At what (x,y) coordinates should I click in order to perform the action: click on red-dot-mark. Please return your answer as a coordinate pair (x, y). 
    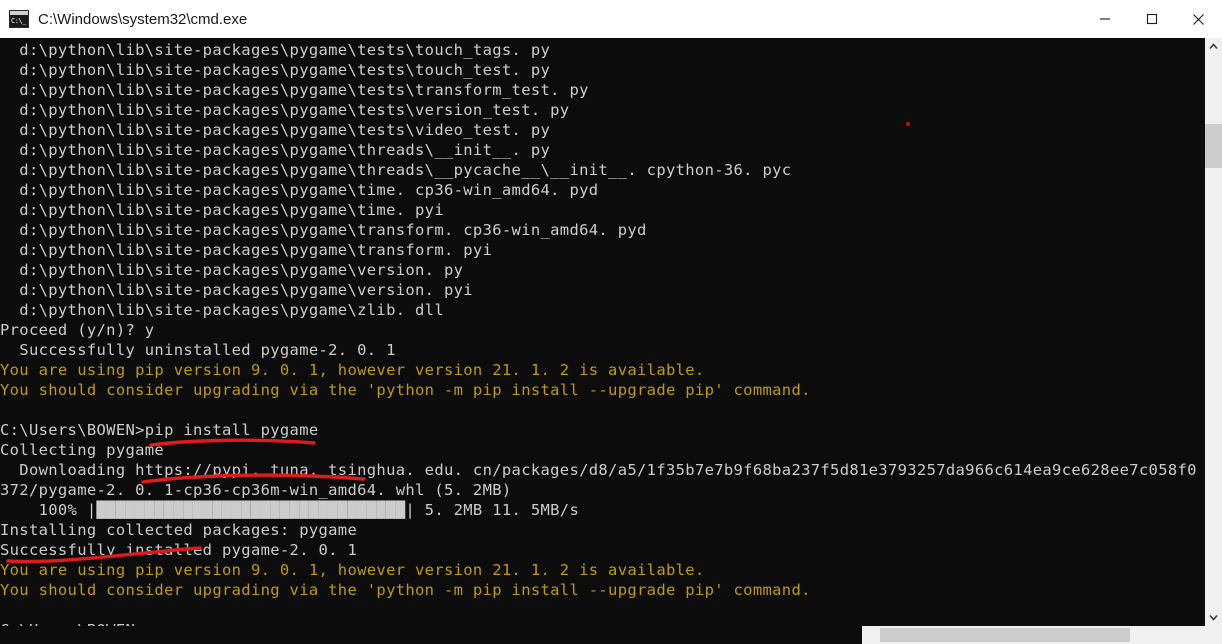
    Looking at the image, I should click on (908, 124).